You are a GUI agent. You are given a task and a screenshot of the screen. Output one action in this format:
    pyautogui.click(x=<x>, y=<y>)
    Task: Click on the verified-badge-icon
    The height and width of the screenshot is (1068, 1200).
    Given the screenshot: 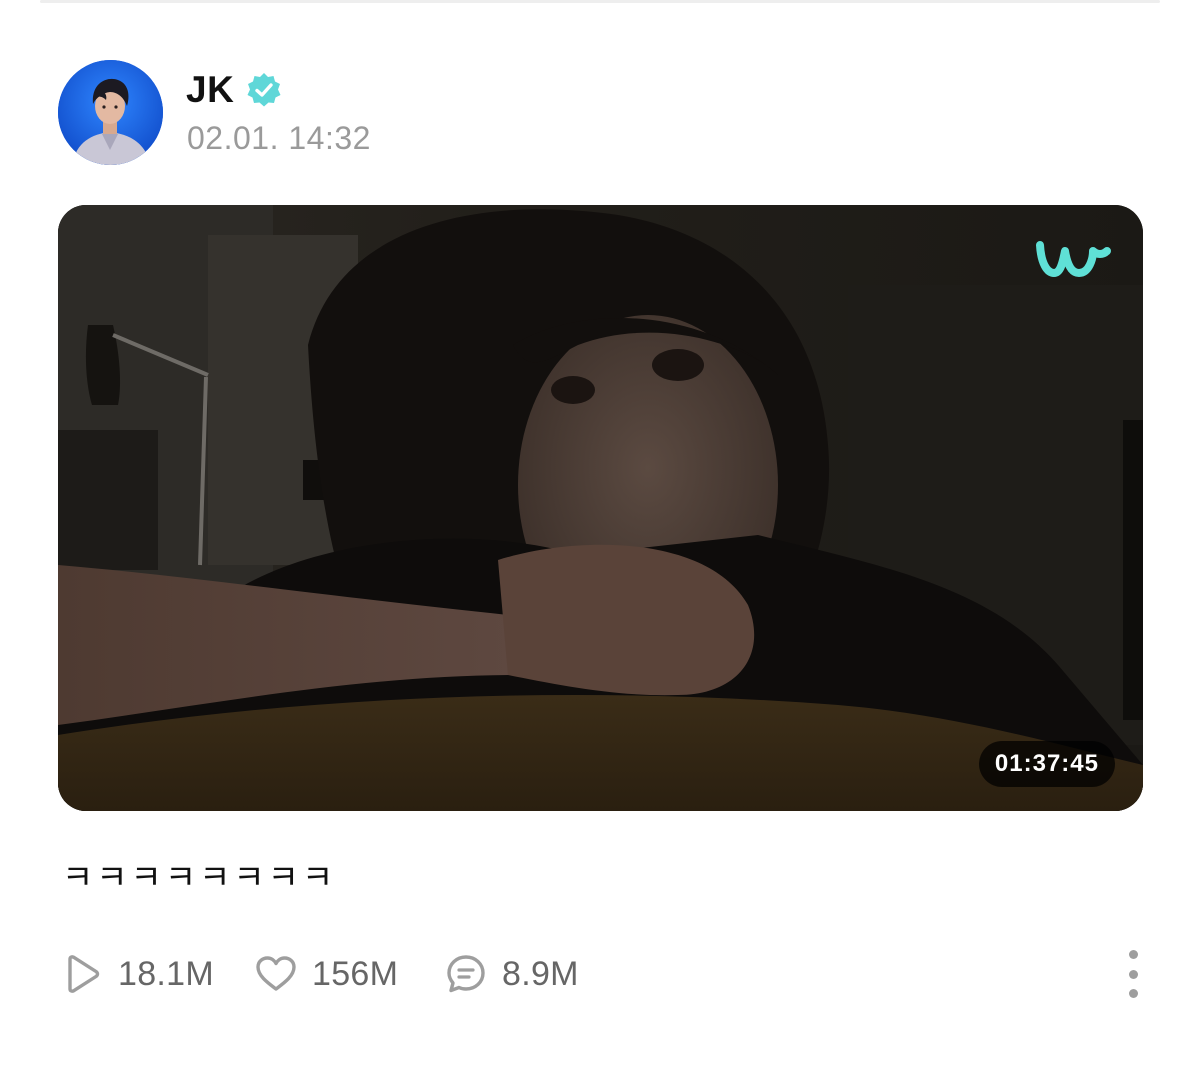 What is the action you would take?
    pyautogui.click(x=264, y=90)
    